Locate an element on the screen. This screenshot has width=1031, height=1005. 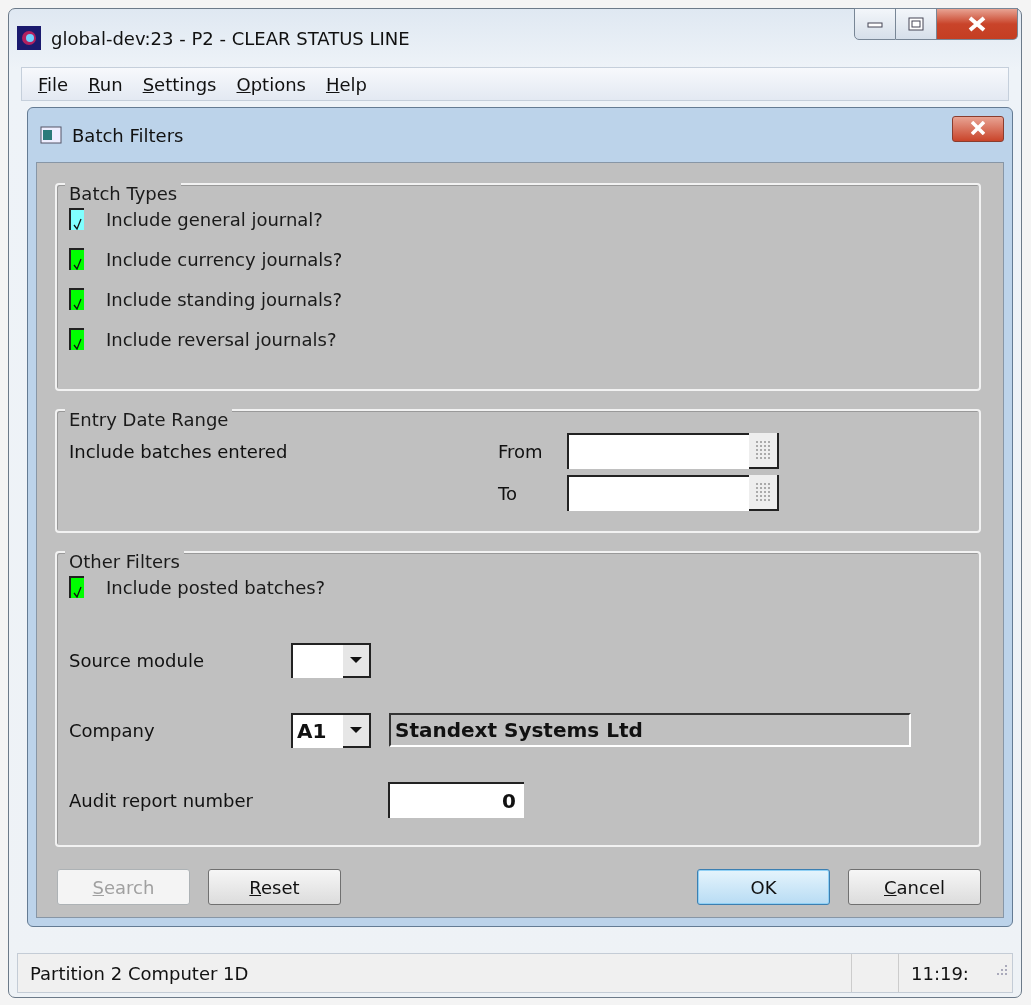
field-label: From is located at coordinates (521, 451).